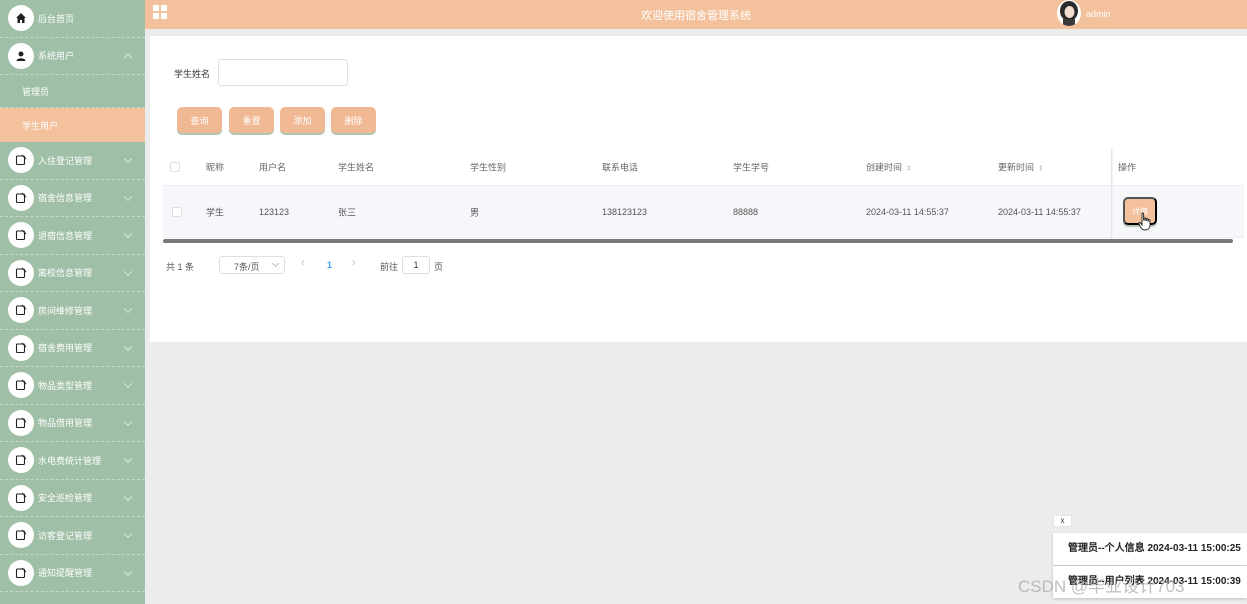  Describe the element at coordinates (1112, 194) in the screenshot. I see `fixed-column-divider` at that location.